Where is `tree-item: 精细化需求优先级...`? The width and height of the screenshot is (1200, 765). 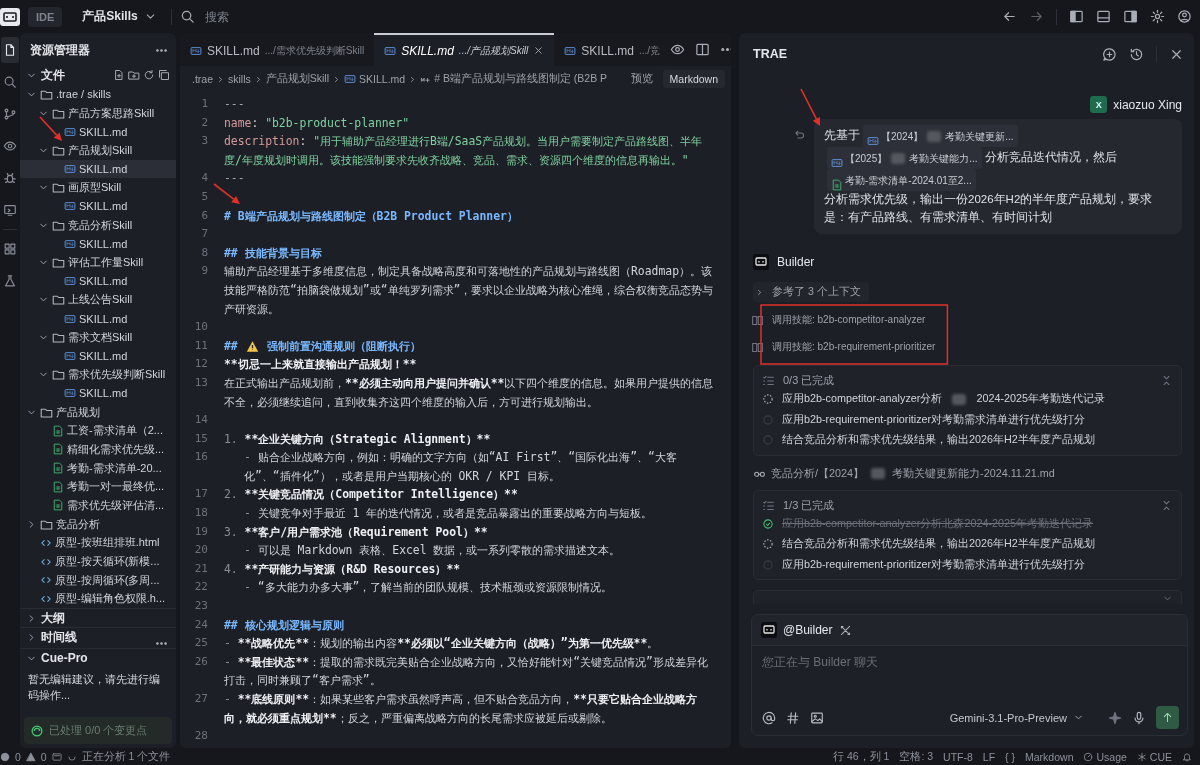 tree-item: 精细化需求优先级... is located at coordinates (98, 449).